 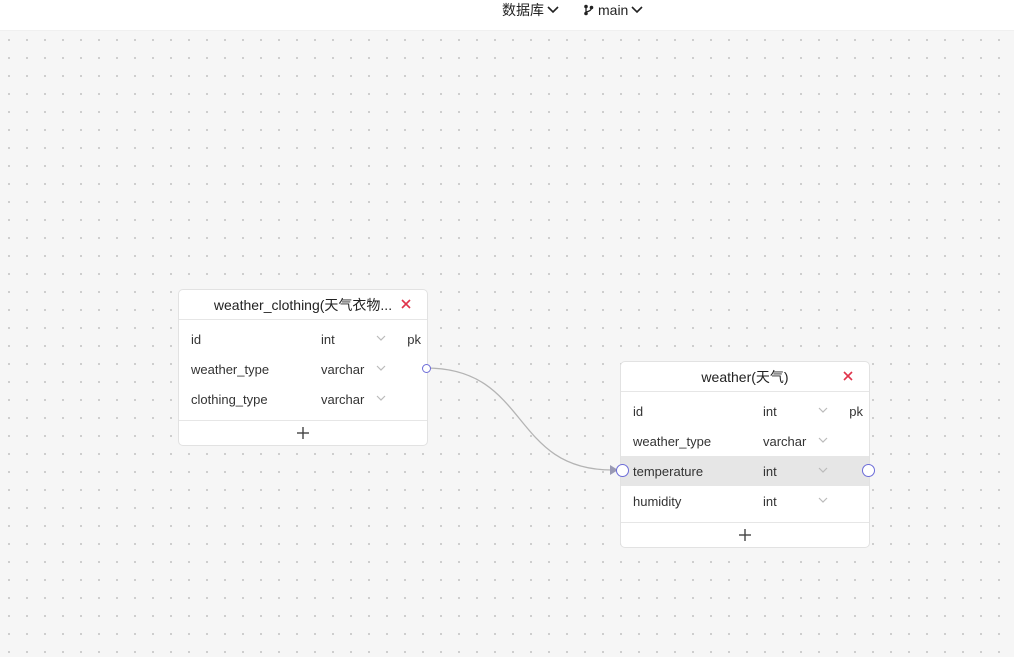 I want to click on branch-label: main, so click(x=613, y=10).